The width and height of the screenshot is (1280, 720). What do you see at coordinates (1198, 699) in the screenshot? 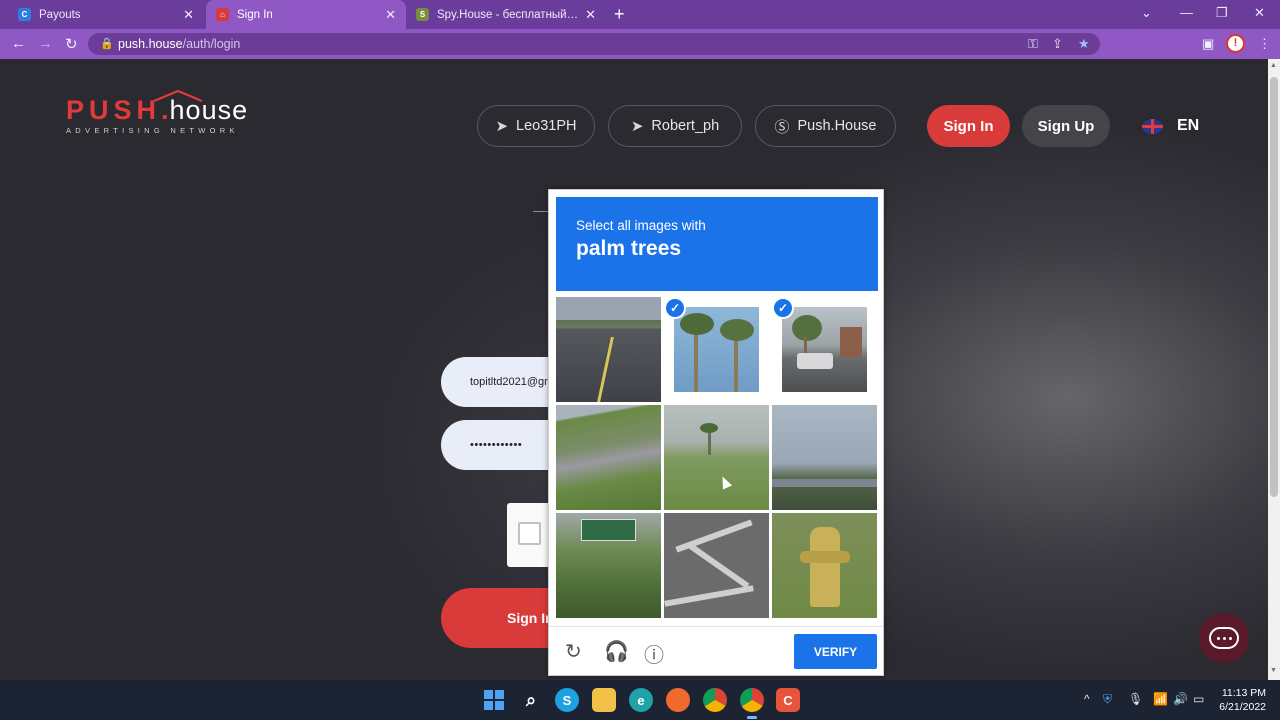
I see `battery-icon: ▭` at bounding box center [1198, 699].